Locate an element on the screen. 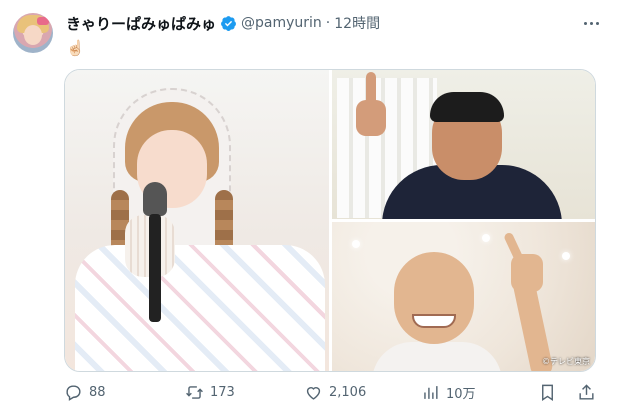 This screenshot has width=620, height=413. avatar-face is located at coordinates (33, 35).